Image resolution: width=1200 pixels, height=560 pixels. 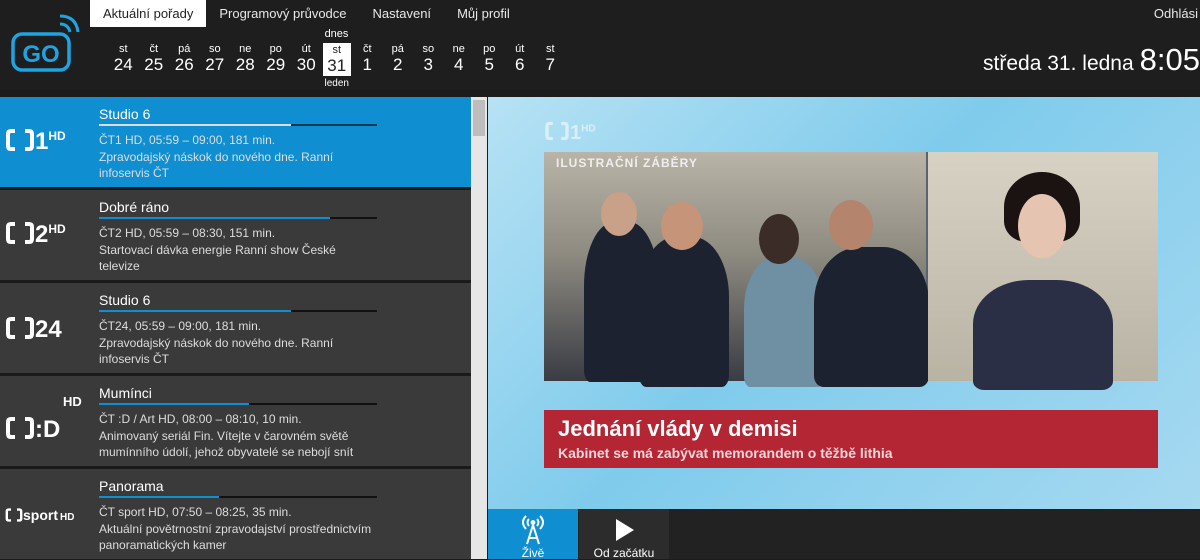 I want to click on scrollbar-thumb, so click(x=479, y=118).